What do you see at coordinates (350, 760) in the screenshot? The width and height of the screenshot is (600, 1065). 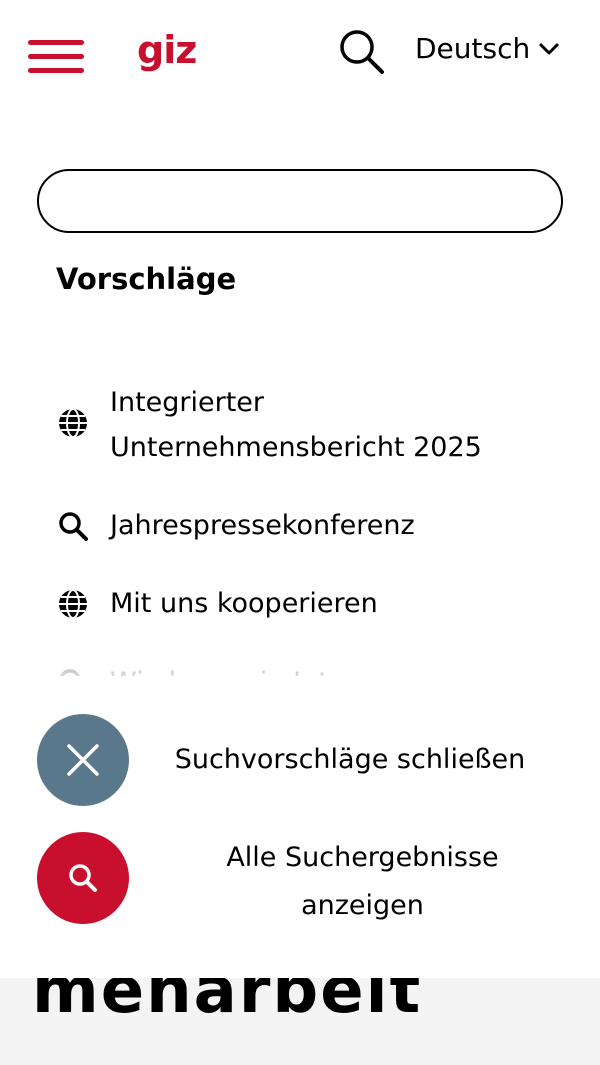 I see `close-suggestions-label: Suchvorschläge schließen` at bounding box center [350, 760].